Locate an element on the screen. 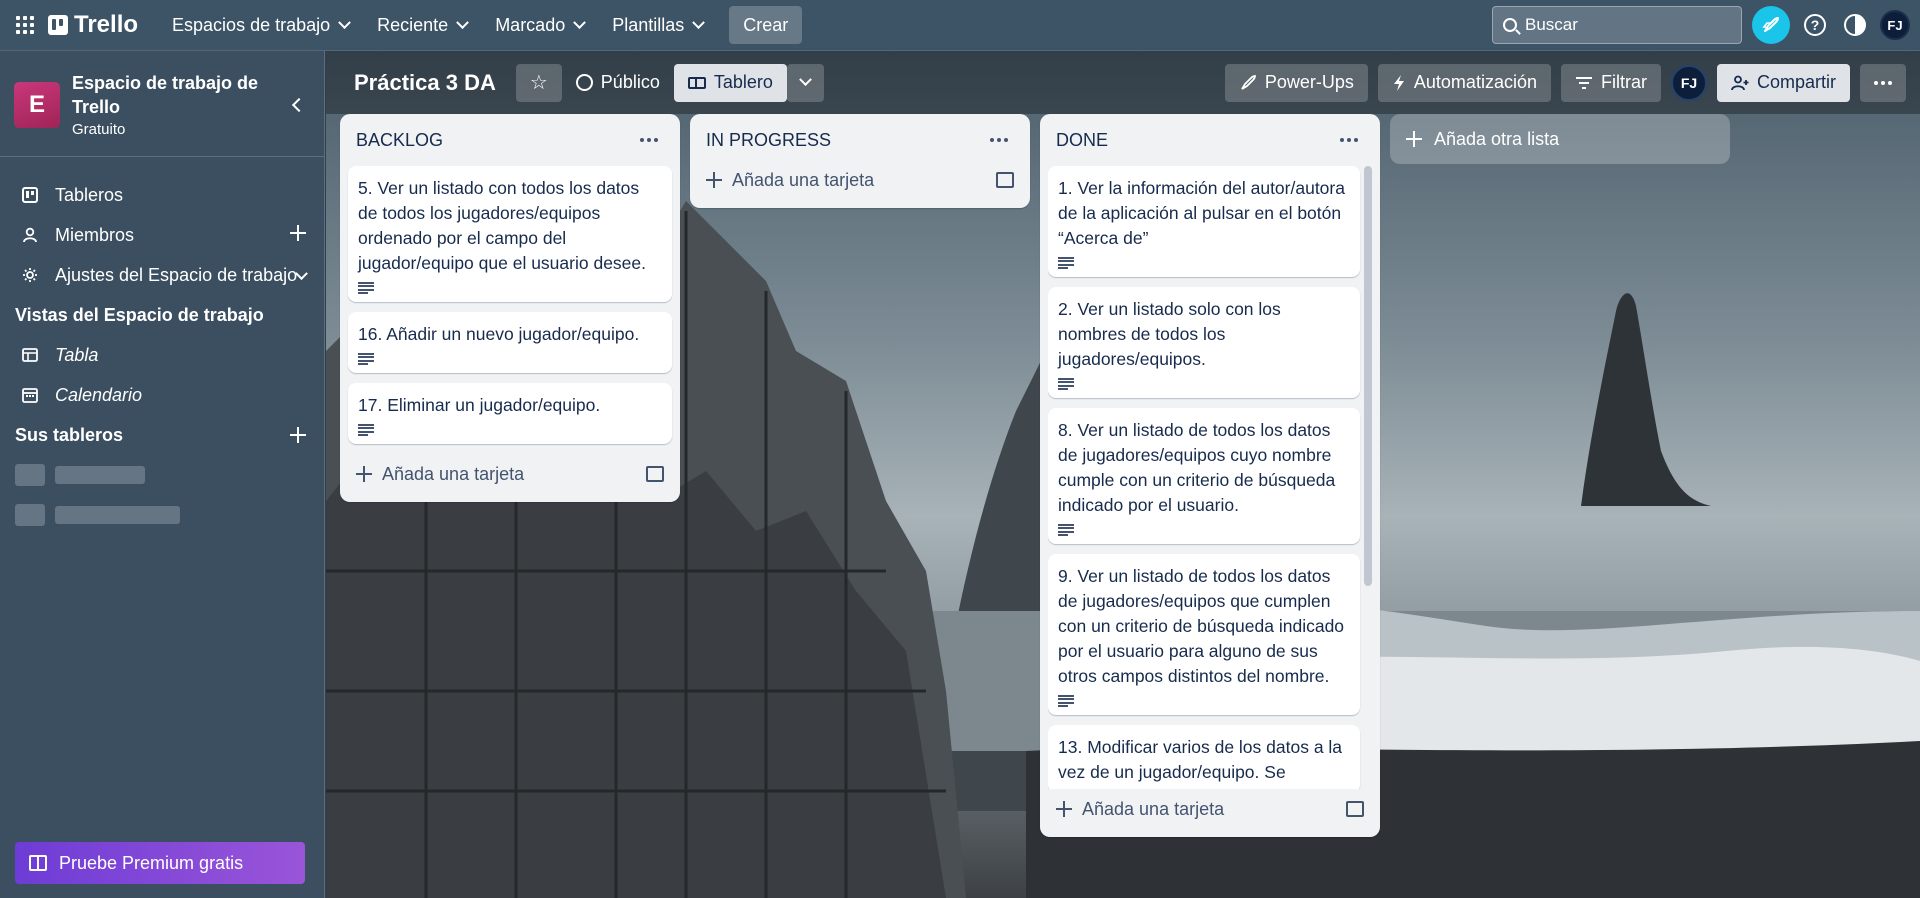  filter-button: Filtrar is located at coordinates (1610, 82).